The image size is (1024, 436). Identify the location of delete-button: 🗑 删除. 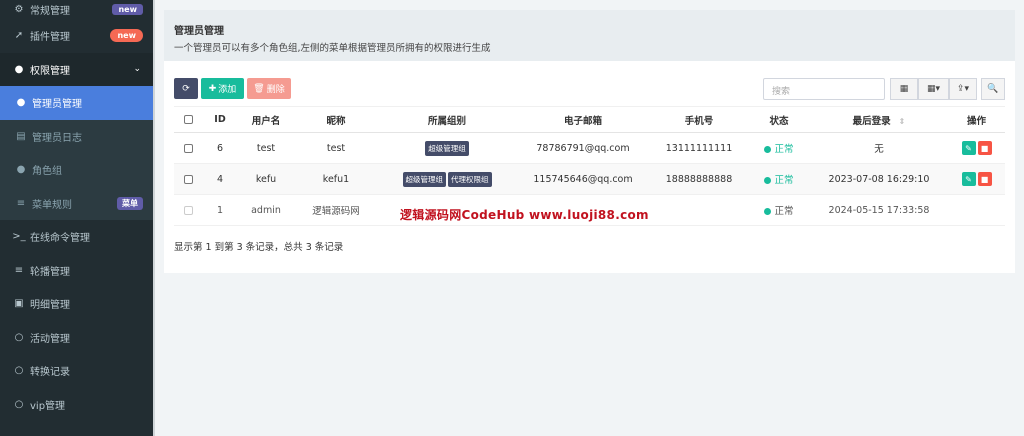
(269, 88).